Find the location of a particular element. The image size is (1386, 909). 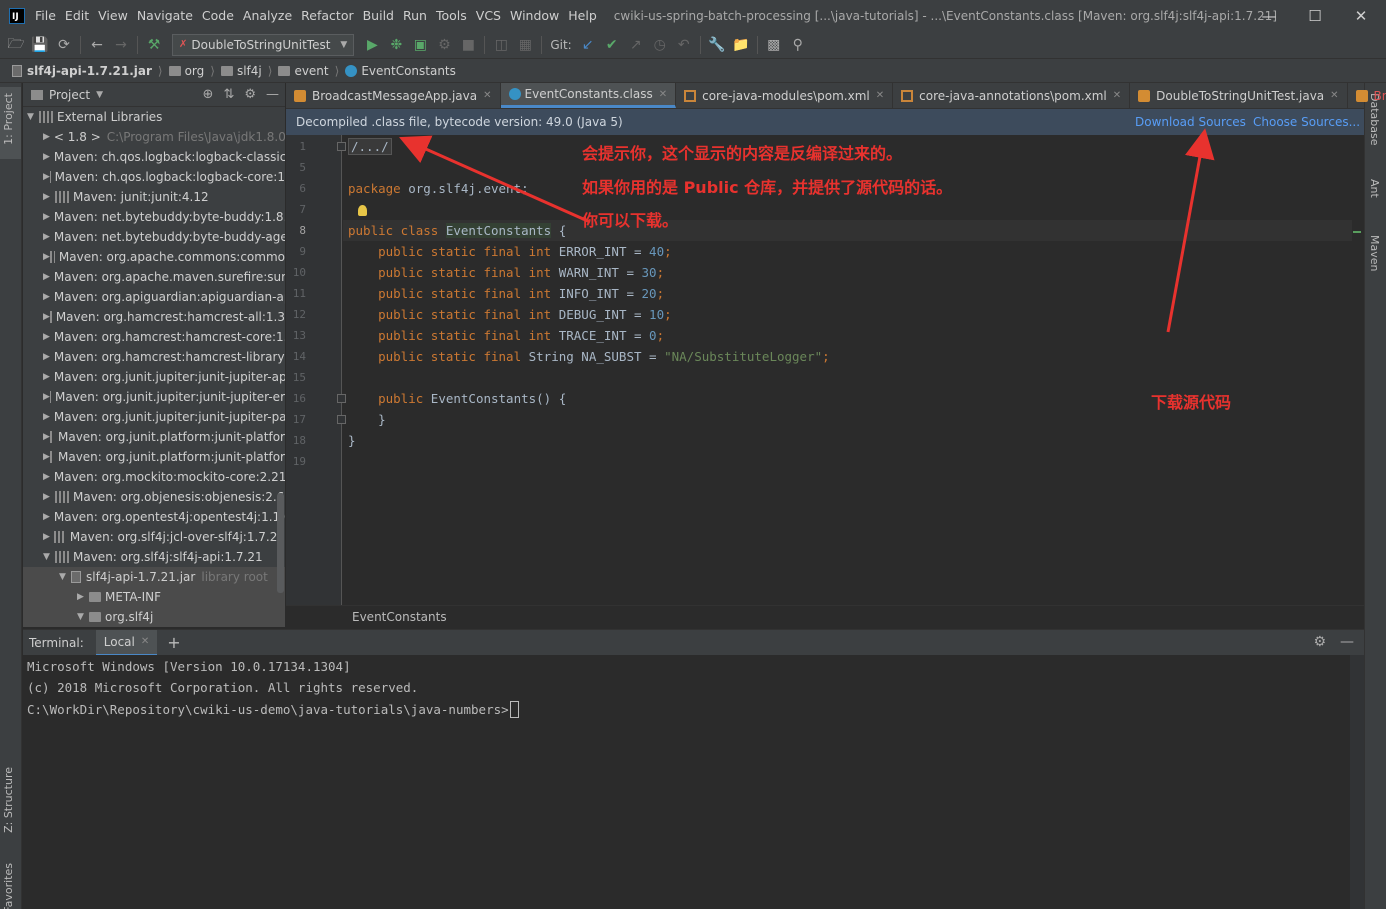

menu-code: Code is located at coordinates (218, 15).